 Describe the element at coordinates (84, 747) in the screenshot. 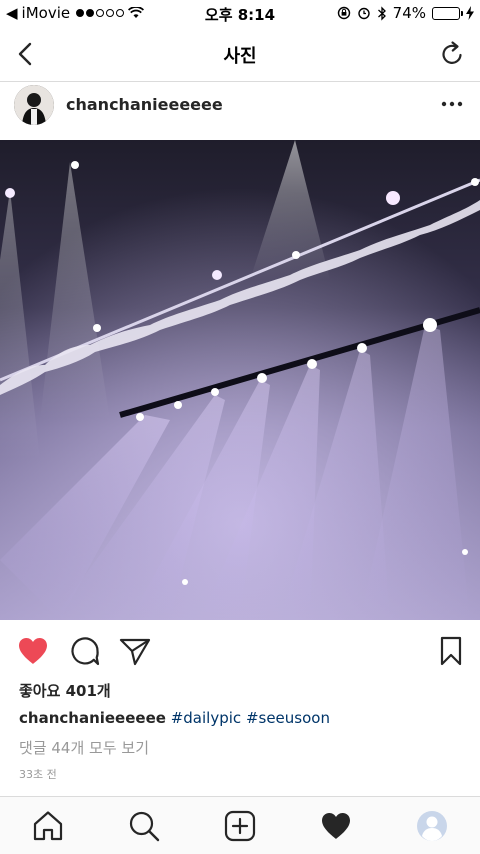

I see `view-all-comments-link: 댓글 44개 모두 보기` at that location.